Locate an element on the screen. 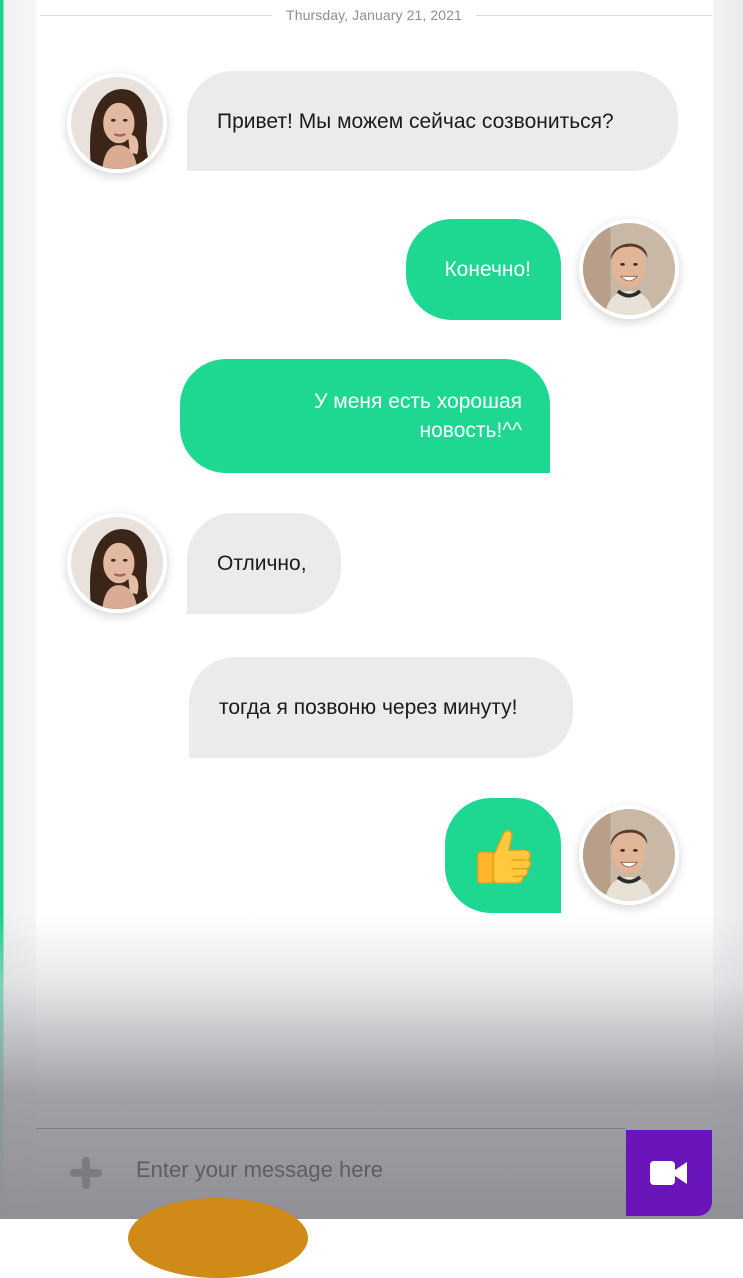  message-bubble-outgoing: Конечно! is located at coordinates (483, 269).